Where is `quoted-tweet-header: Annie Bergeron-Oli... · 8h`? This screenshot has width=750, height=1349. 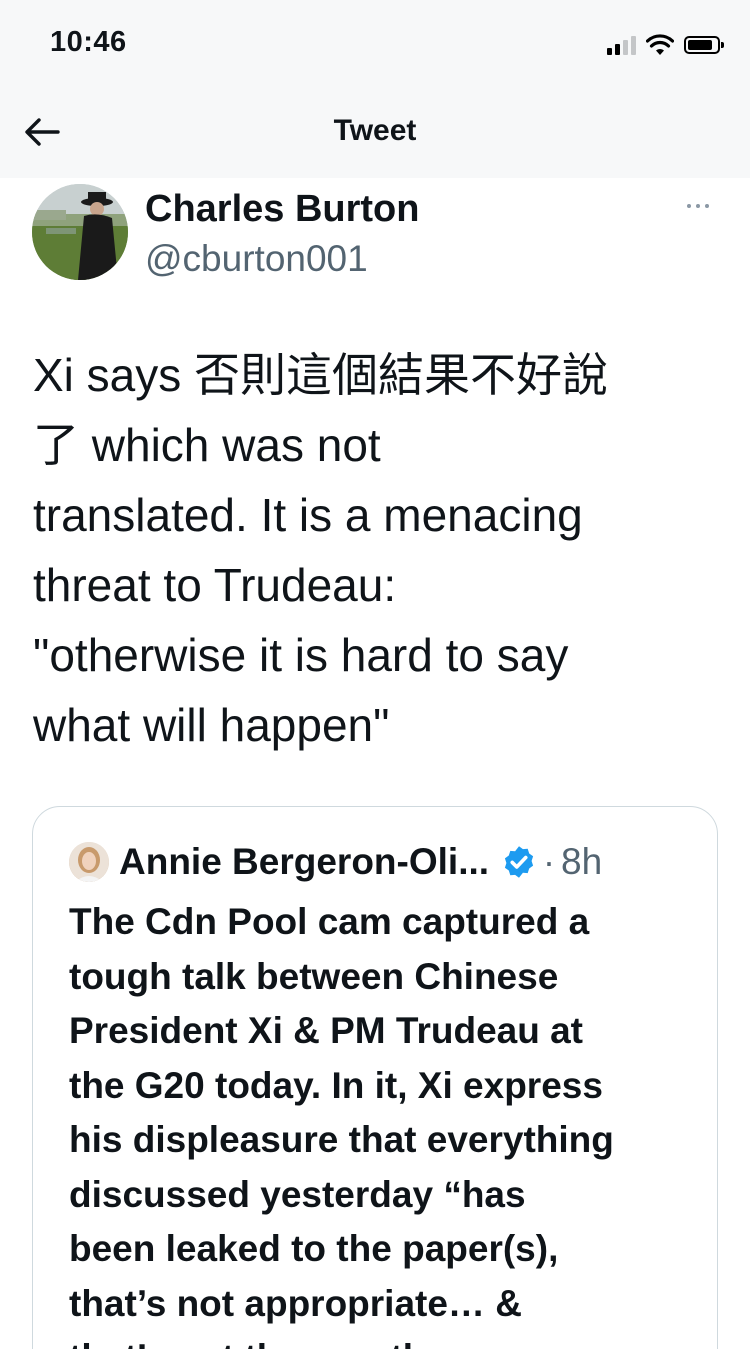 quoted-tweet-header: Annie Bergeron-Oli... · 8h is located at coordinates (389, 862).